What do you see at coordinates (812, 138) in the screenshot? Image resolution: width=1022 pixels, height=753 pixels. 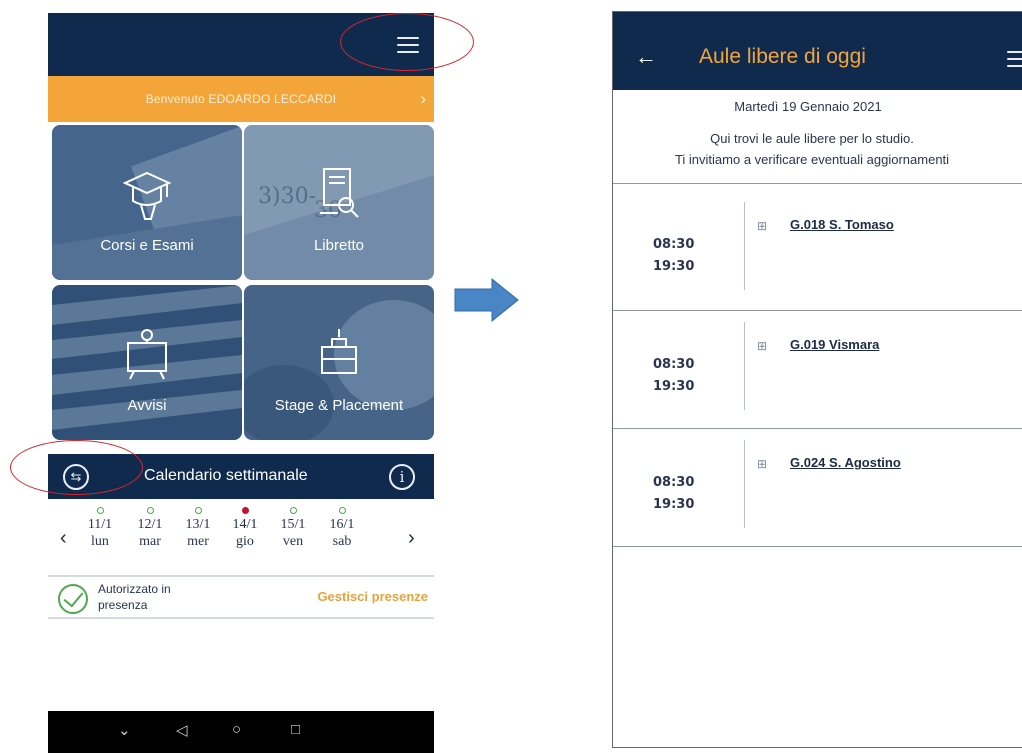 I see `info-text: Qui trovi le aule libere per lo studio.` at bounding box center [812, 138].